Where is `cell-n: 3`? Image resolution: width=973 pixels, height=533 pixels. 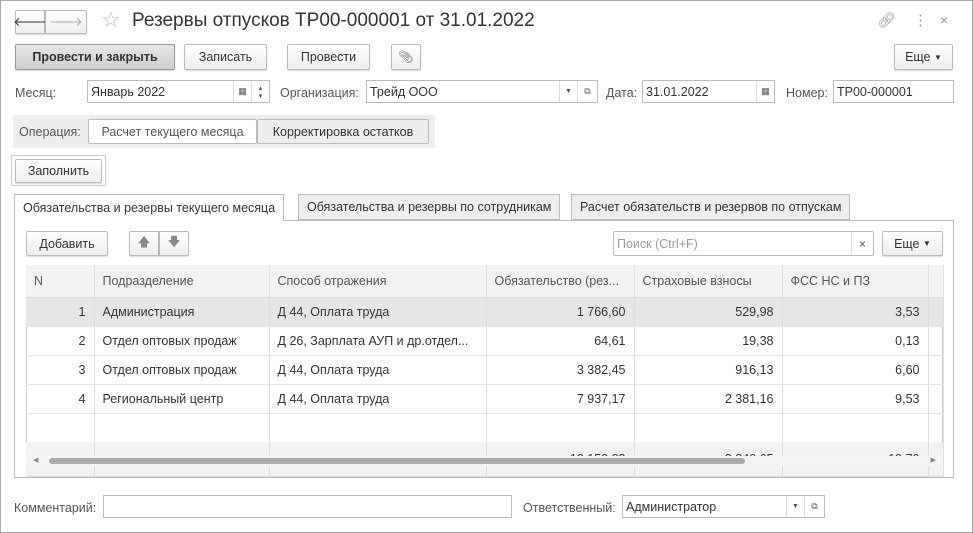
cell-n: 3 is located at coordinates (60, 370).